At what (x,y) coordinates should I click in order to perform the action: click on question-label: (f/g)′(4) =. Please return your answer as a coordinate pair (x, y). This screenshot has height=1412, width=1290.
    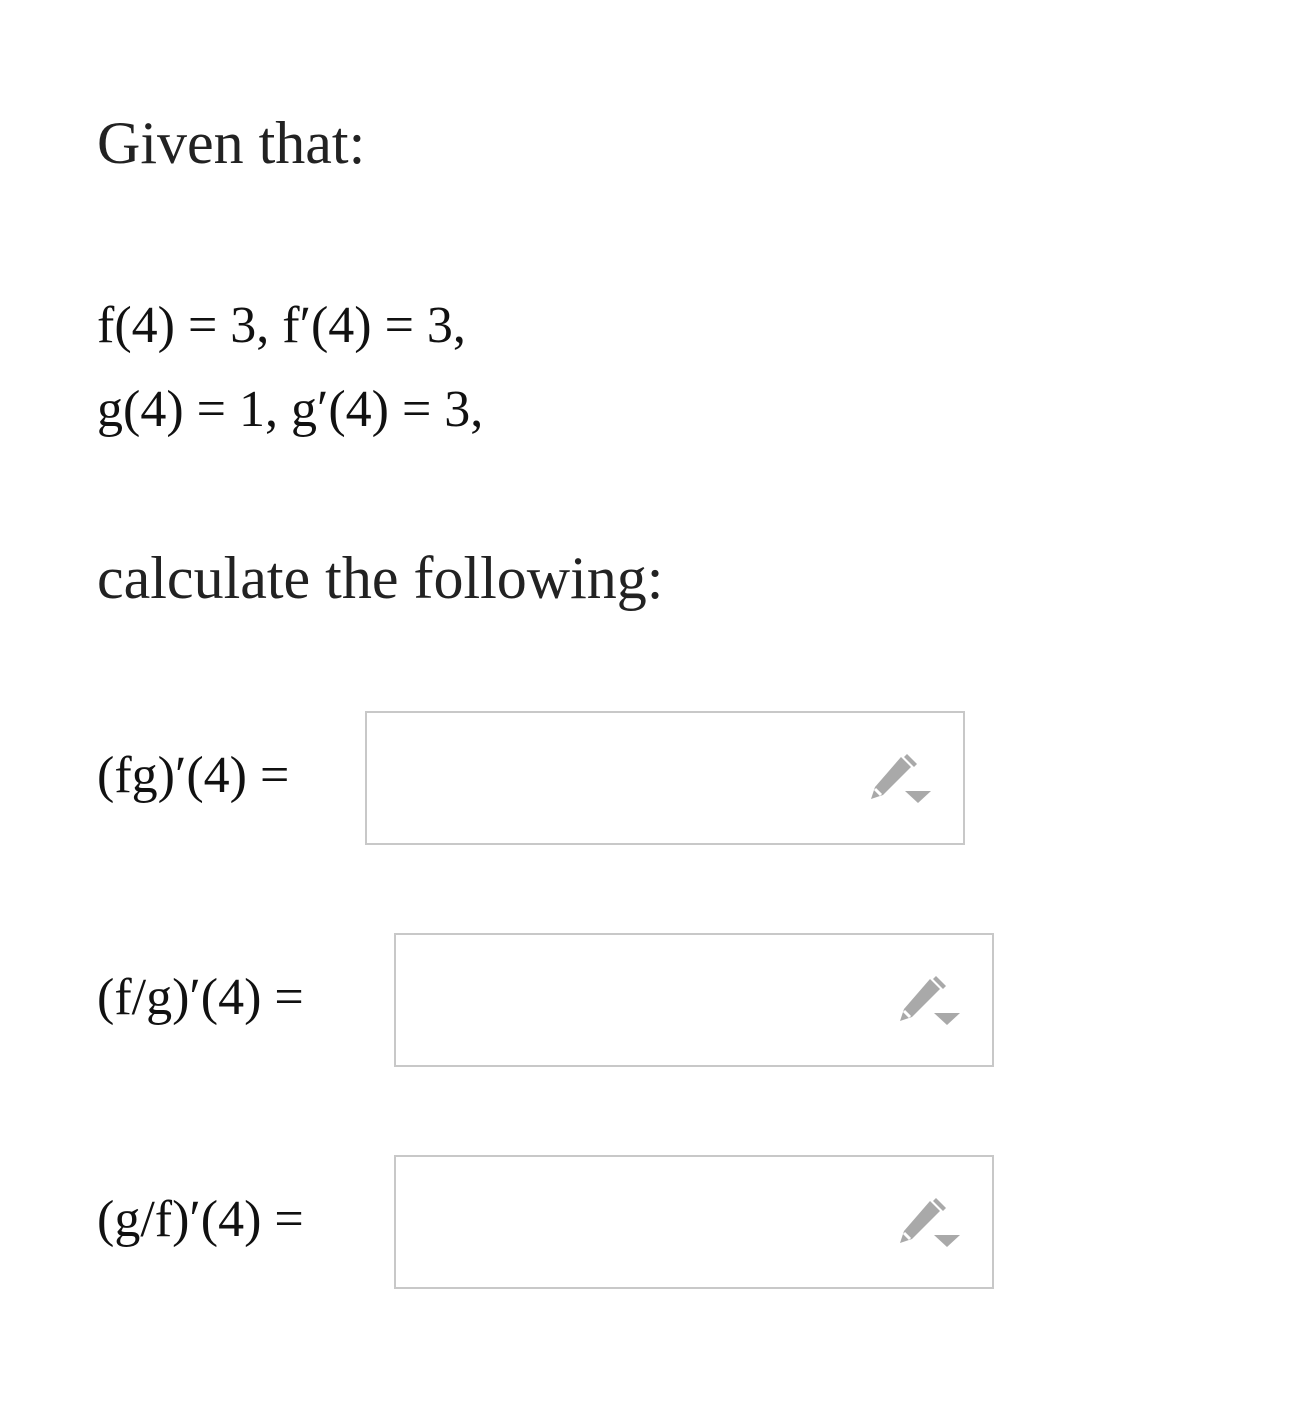
    Looking at the image, I should click on (200, 997).